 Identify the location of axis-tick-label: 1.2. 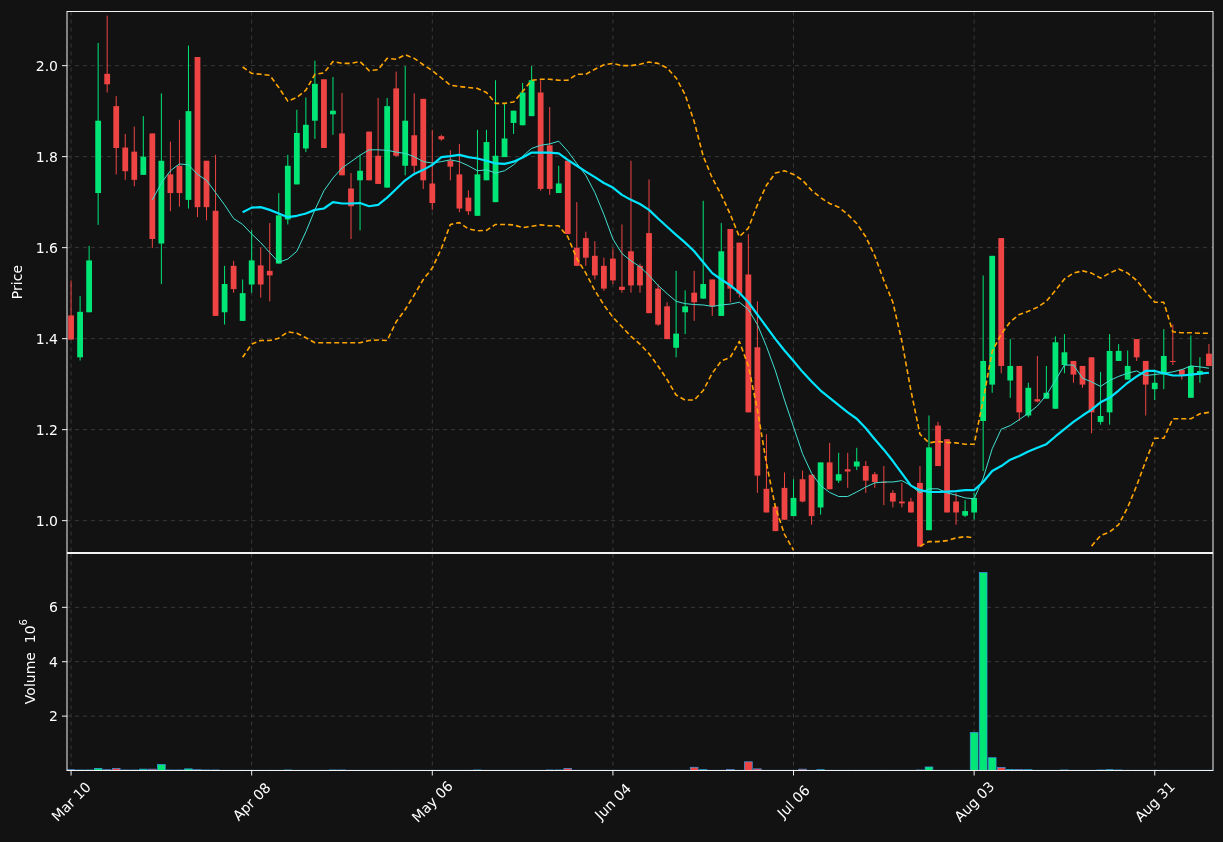
(46, 429).